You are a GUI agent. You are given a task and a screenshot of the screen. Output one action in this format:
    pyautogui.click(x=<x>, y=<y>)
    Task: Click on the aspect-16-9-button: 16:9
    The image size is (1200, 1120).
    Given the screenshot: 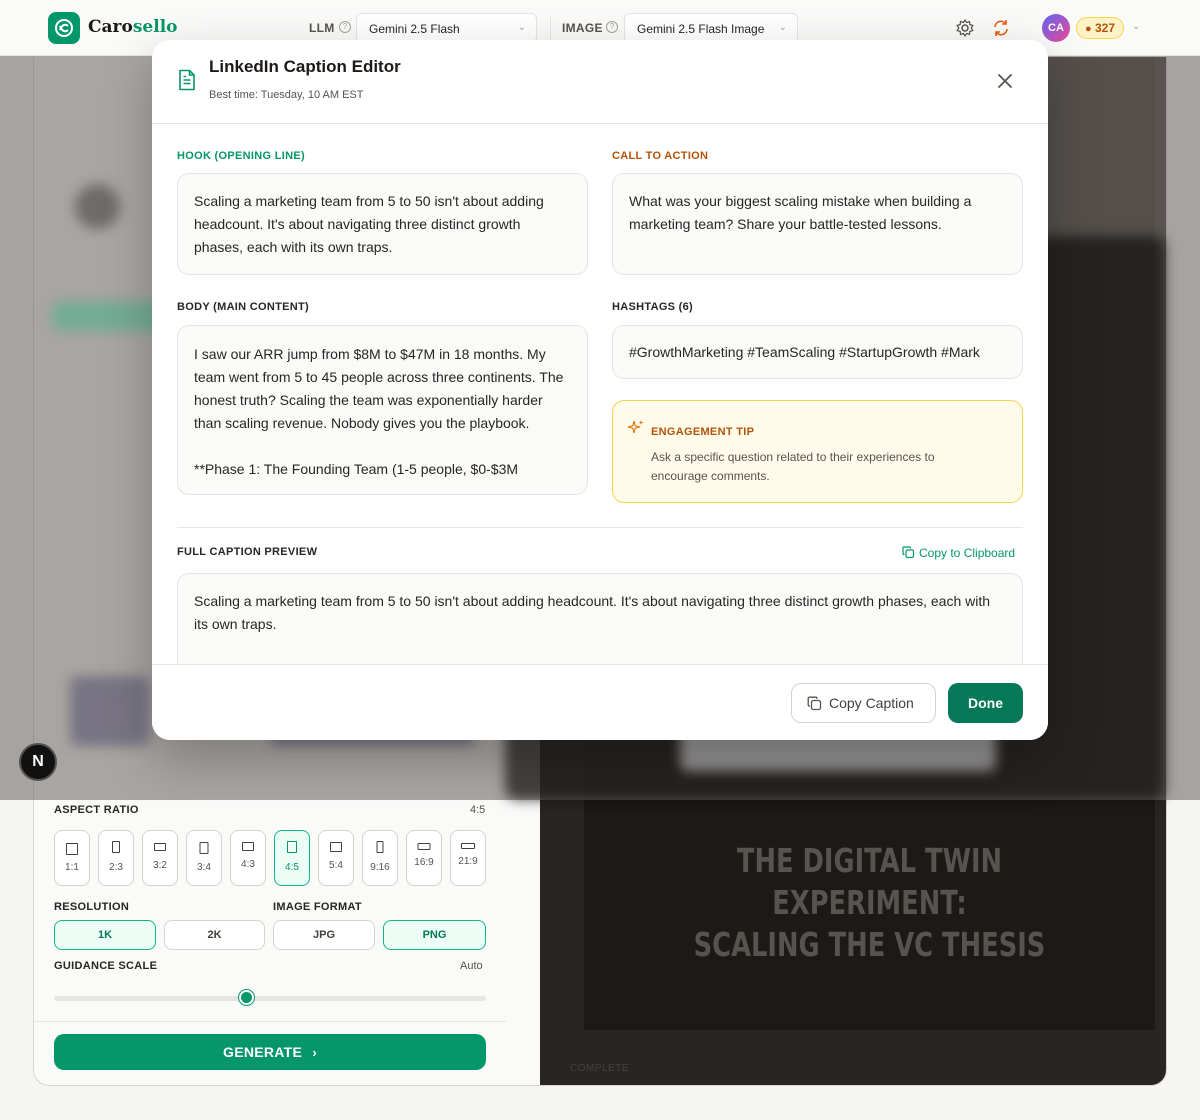 What is the action you would take?
    pyautogui.click(x=424, y=858)
    